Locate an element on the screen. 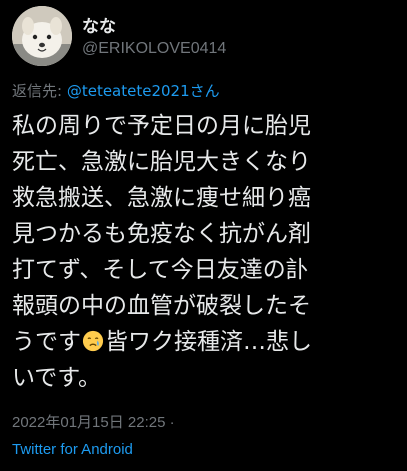 The image size is (407, 471). user-handle: @ERIKOLOVE0414 is located at coordinates (154, 49).